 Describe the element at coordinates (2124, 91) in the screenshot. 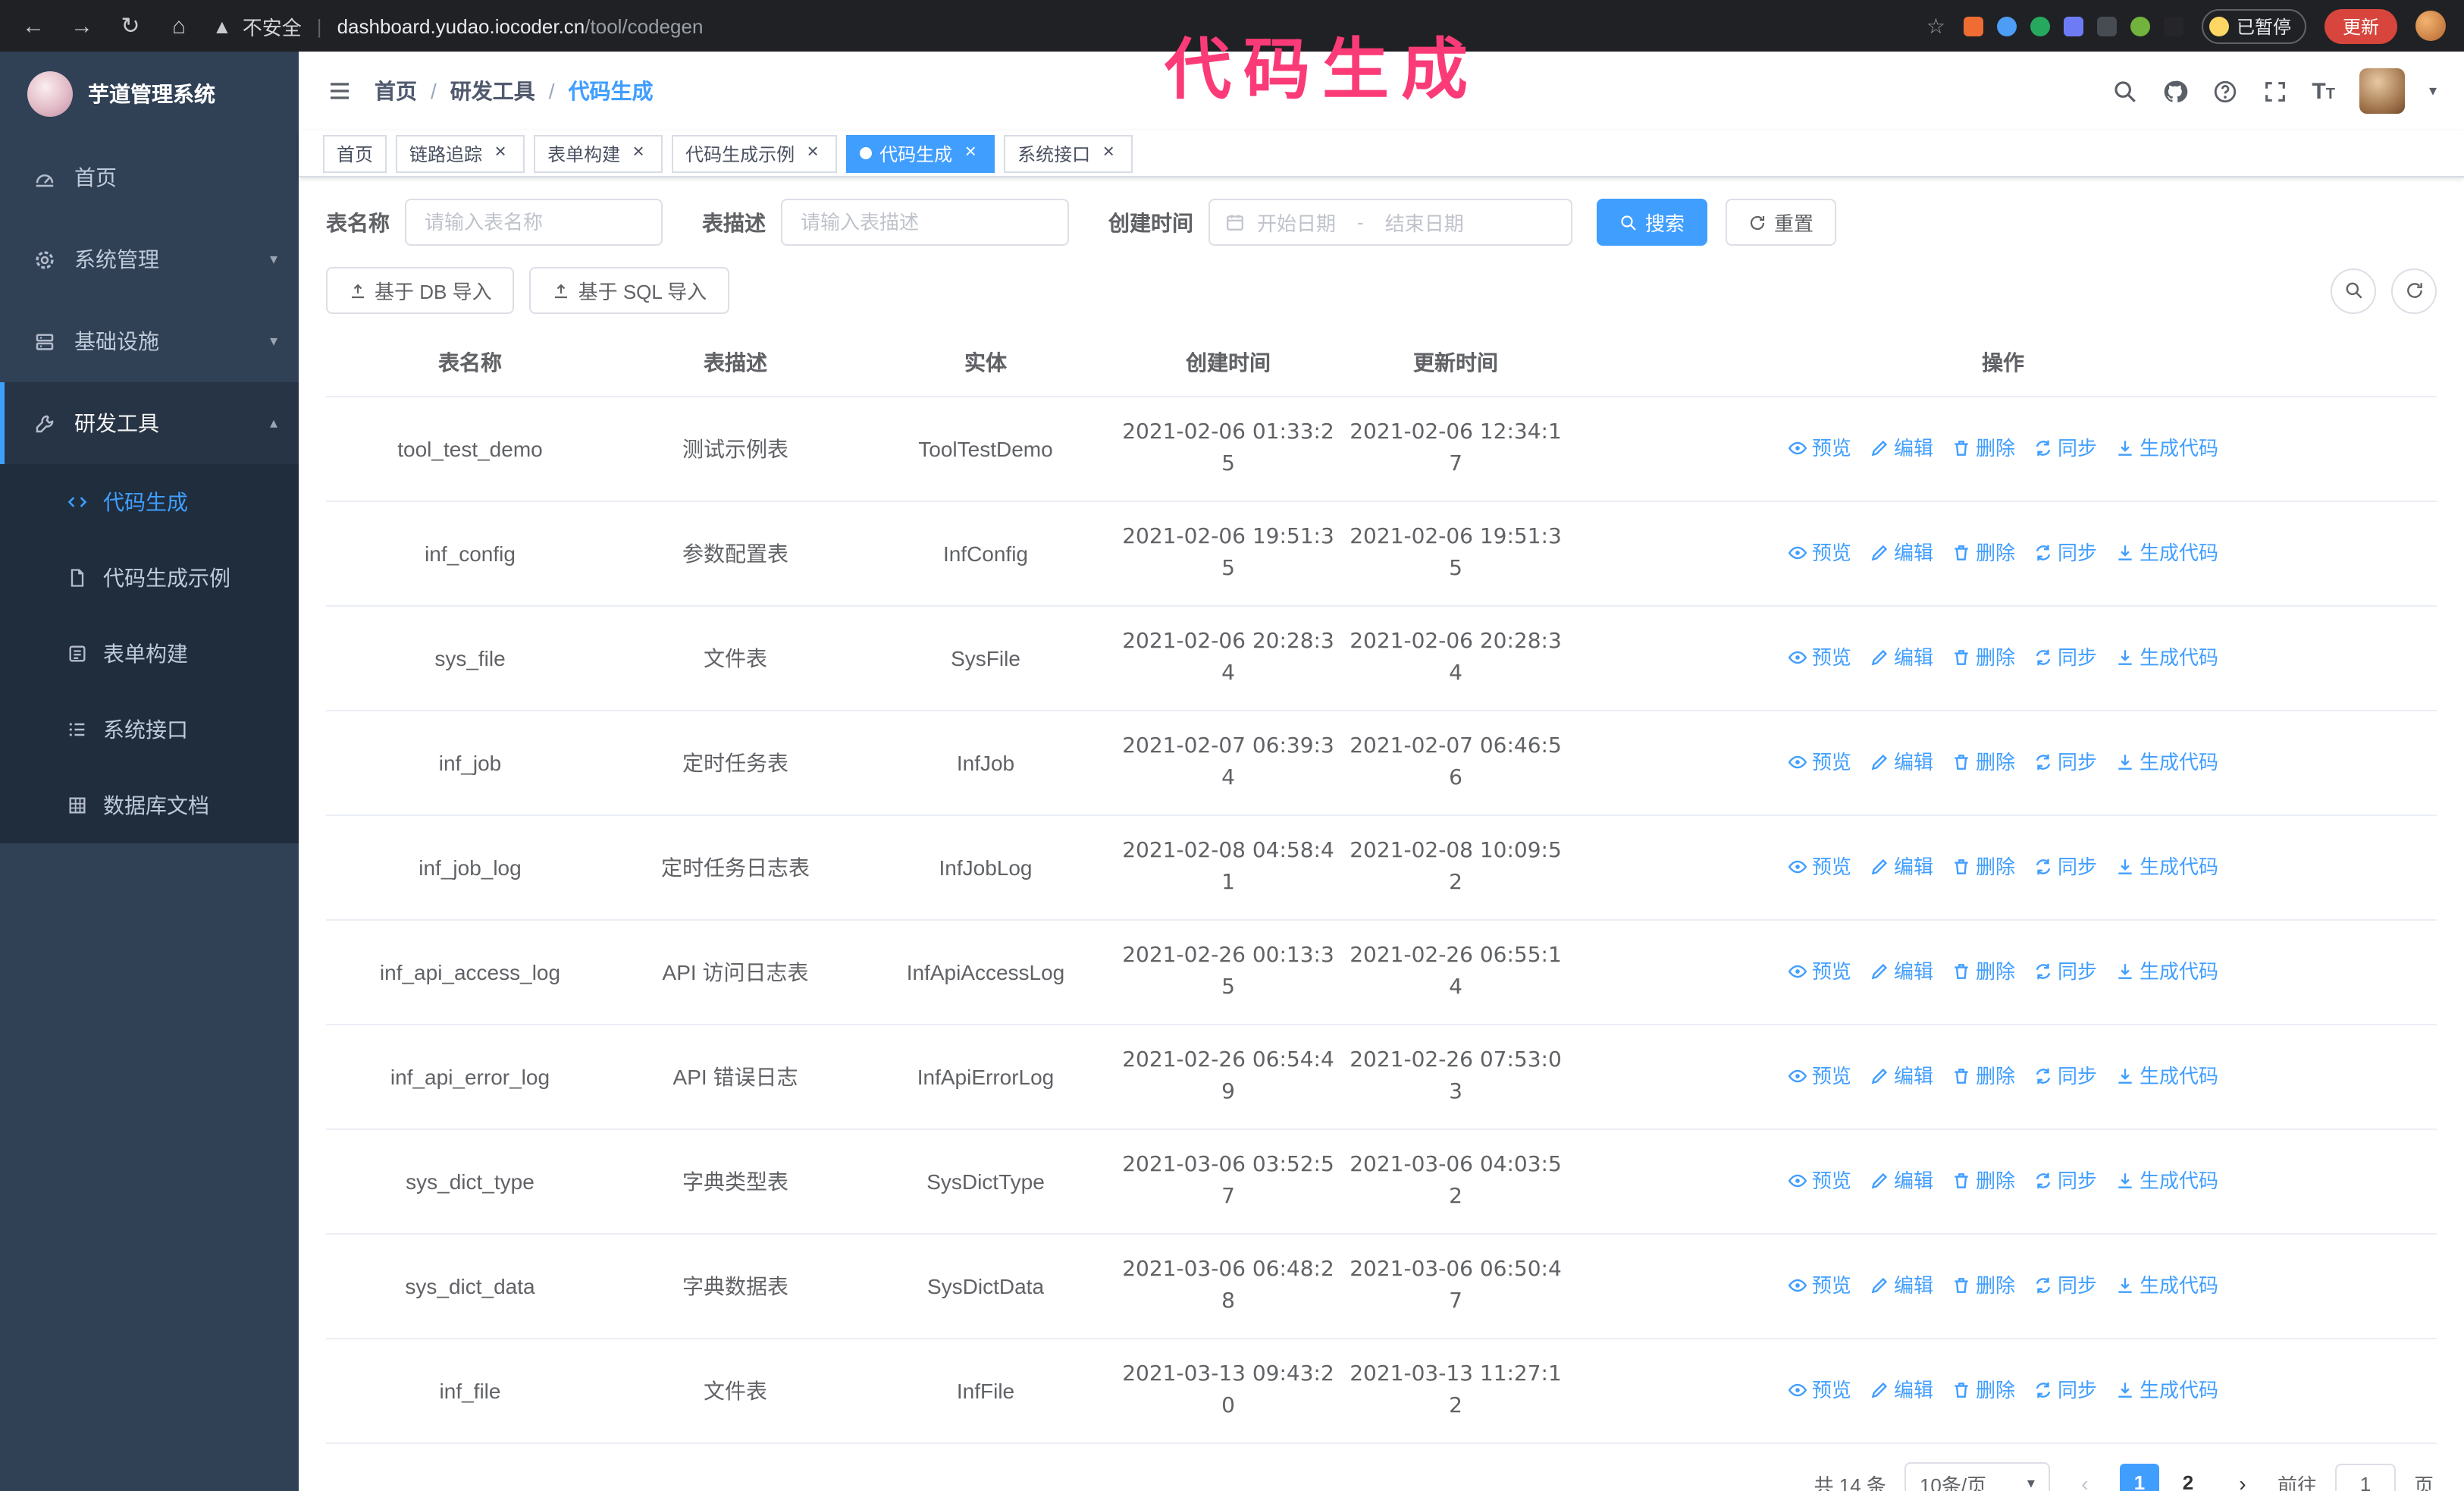

I see `search-icon` at that location.